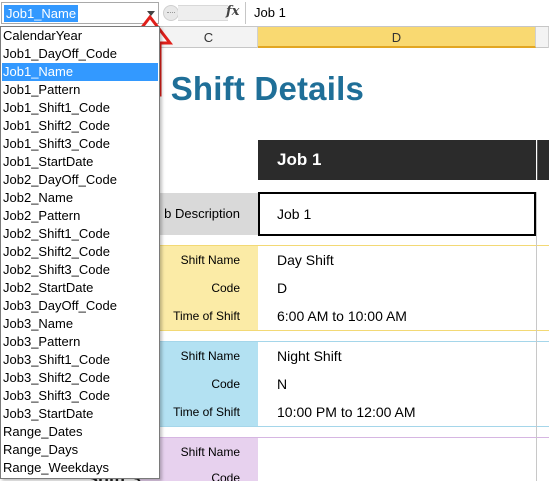  Describe the element at coordinates (80, 198) in the screenshot. I see `dropdown-item: Job2_Name` at that location.